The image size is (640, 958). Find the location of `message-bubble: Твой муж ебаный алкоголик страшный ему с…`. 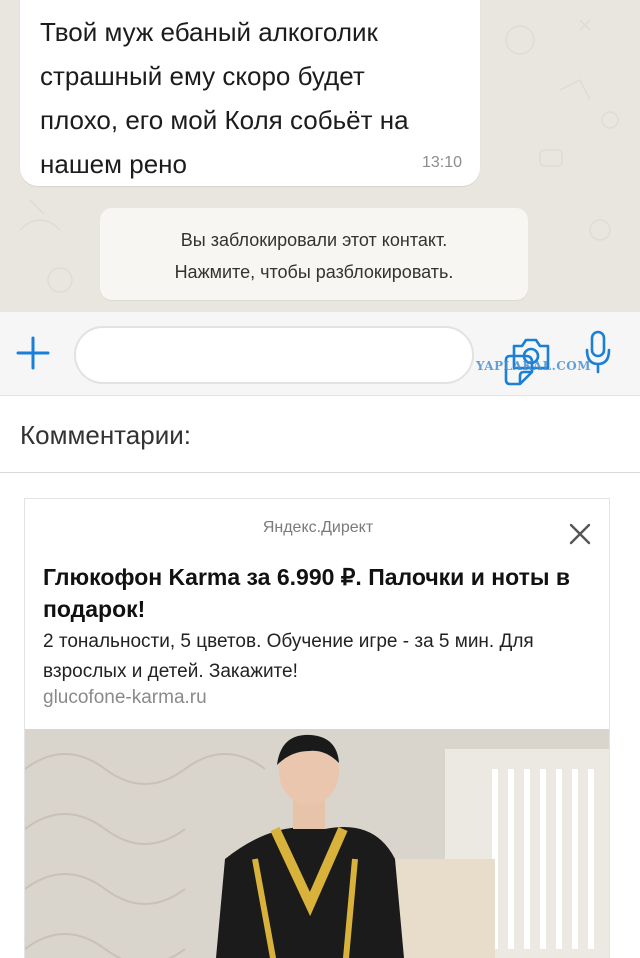

message-bubble: Твой муж ебаный алкоголик страшный ему с… is located at coordinates (250, 93).